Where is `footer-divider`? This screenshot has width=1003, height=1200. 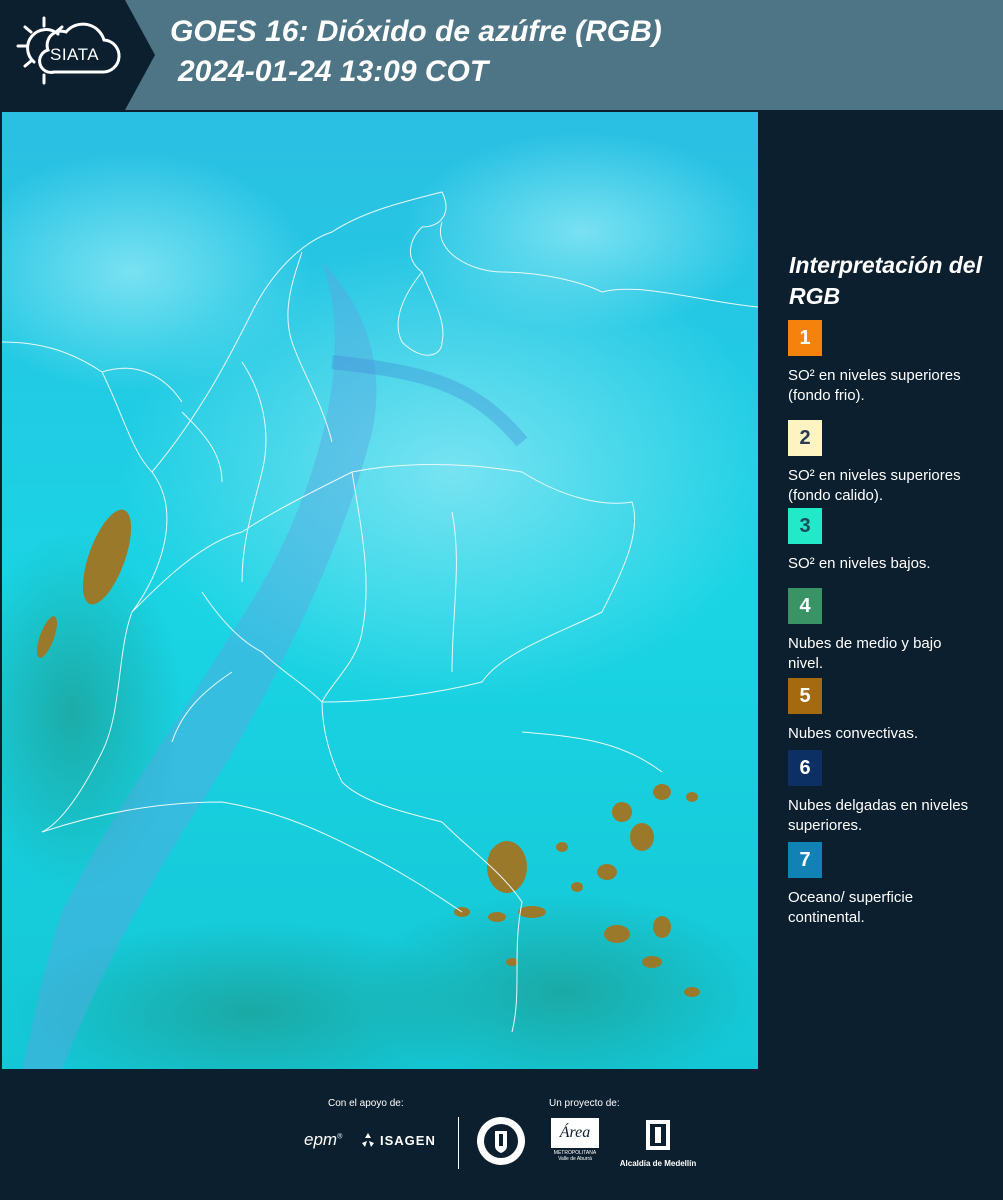 footer-divider is located at coordinates (458, 1143).